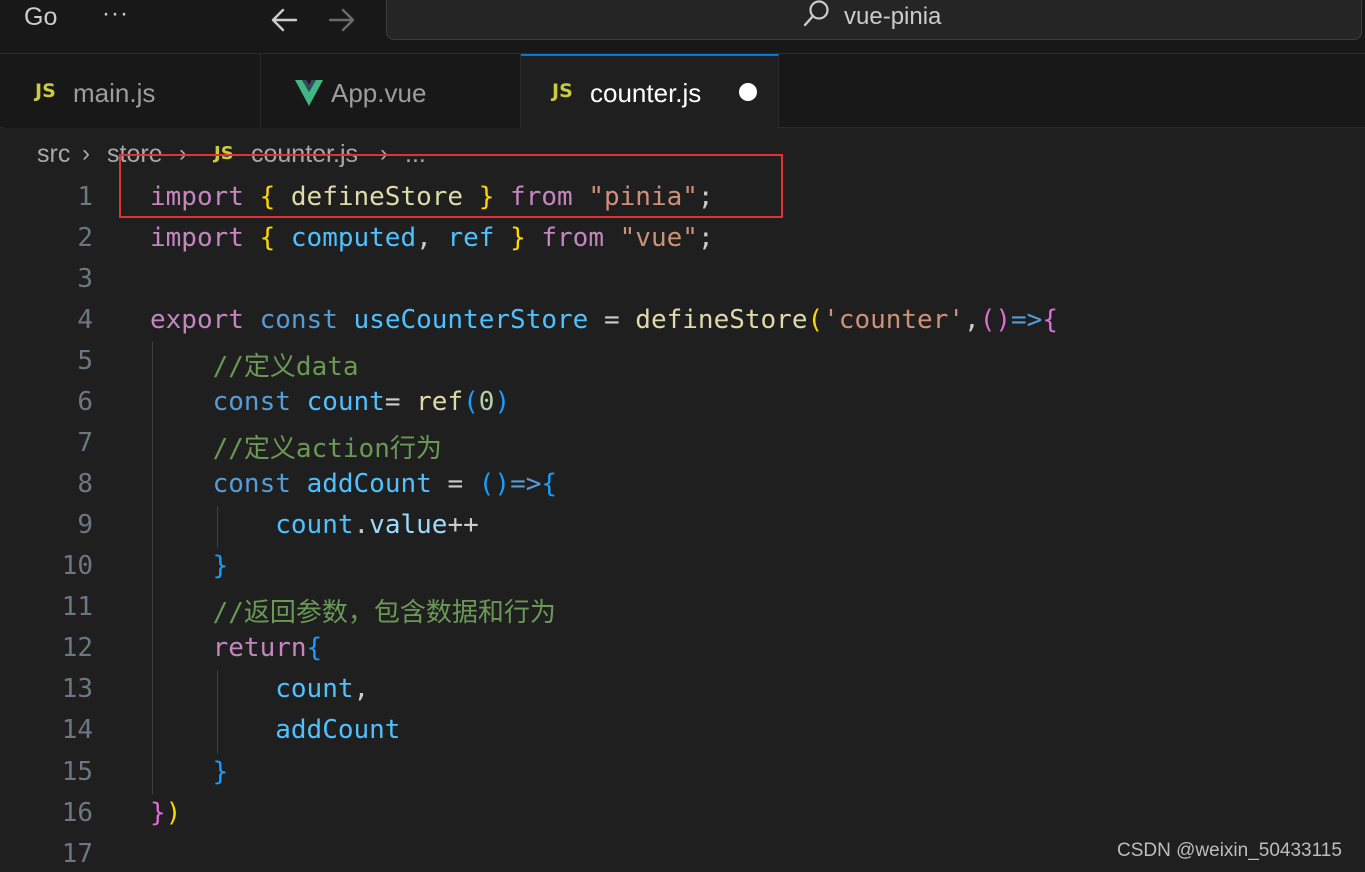 Image resolution: width=1365 pixels, height=872 pixels. What do you see at coordinates (115, 14) in the screenshot?
I see `menu-more-button: ···` at bounding box center [115, 14].